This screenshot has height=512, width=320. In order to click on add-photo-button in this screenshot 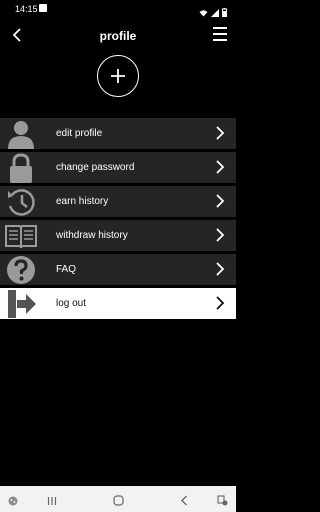, I will do `click(118, 76)`.